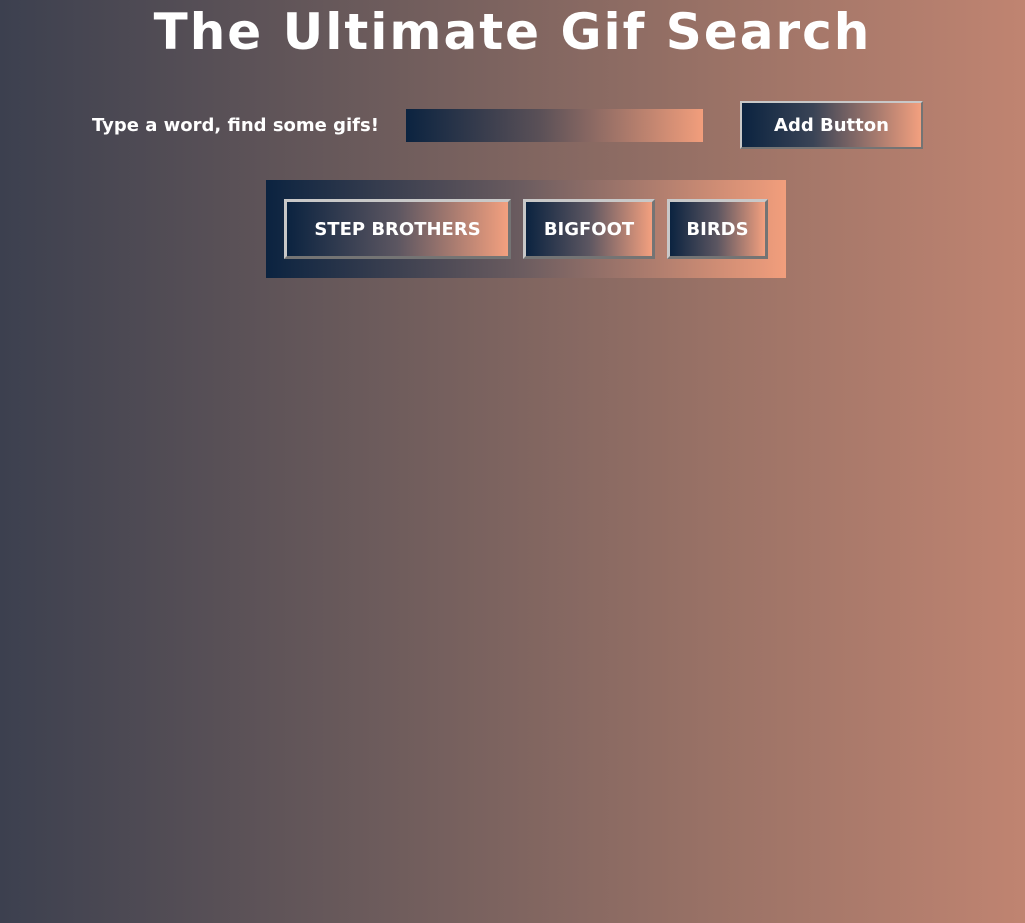 The width and height of the screenshot is (1025, 923). What do you see at coordinates (831, 125) in the screenshot?
I see `add-button: Add Button` at bounding box center [831, 125].